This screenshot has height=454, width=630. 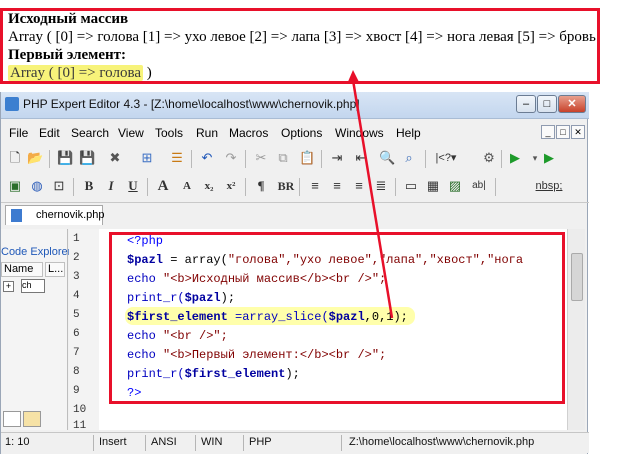 I want to click on tree-file-item: ch, so click(x=33, y=286).